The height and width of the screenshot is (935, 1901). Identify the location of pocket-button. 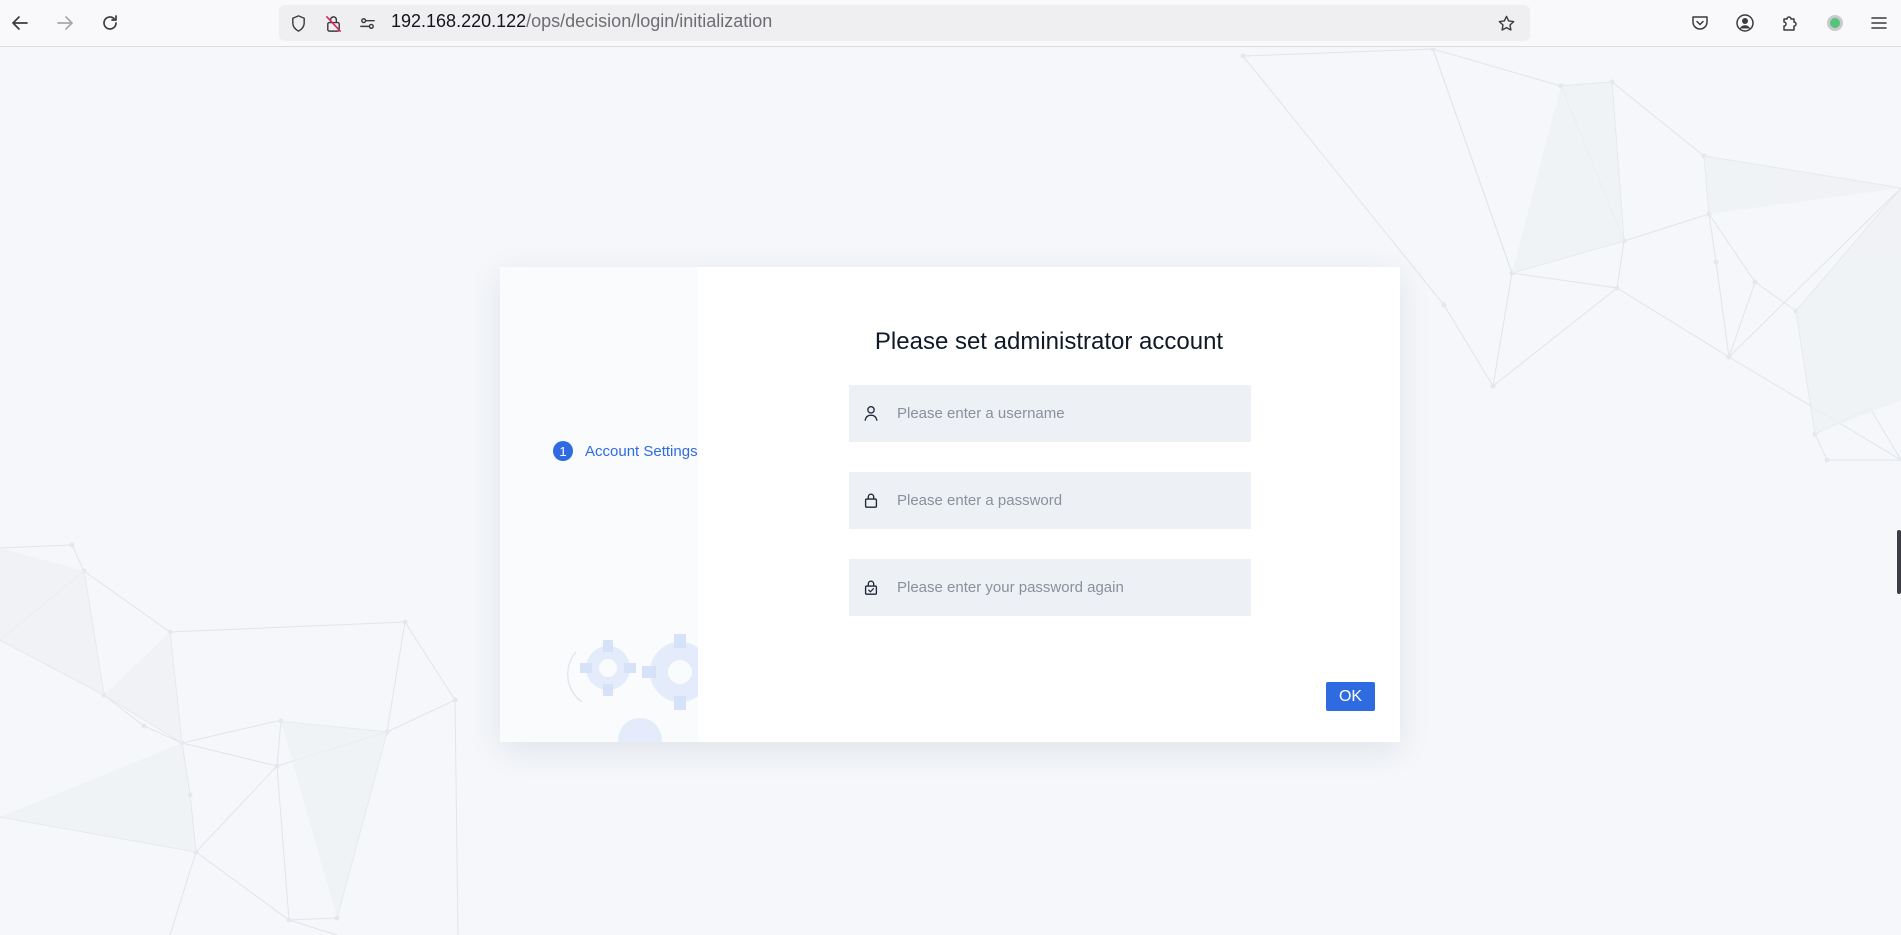
(1700, 23).